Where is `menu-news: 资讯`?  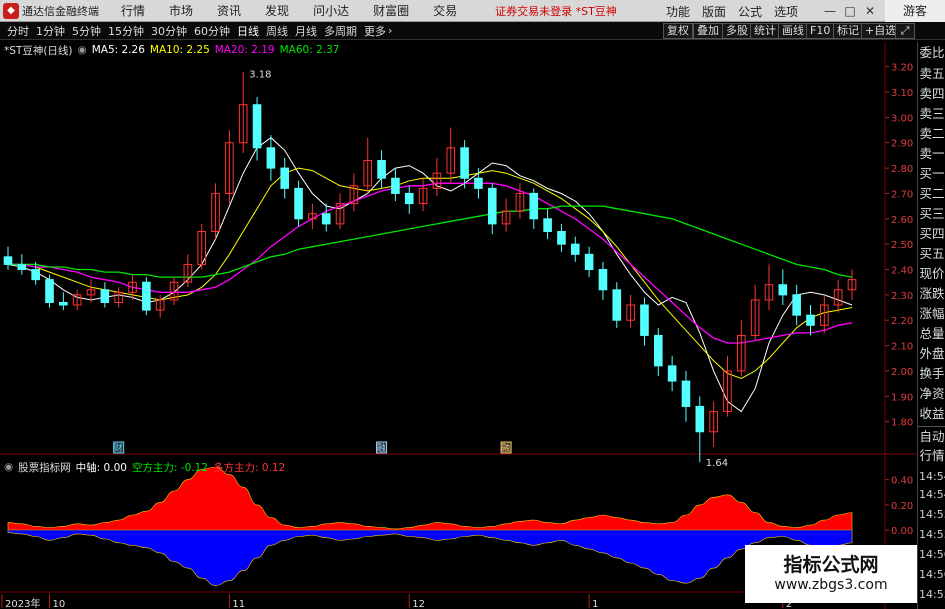
menu-news: 资讯 is located at coordinates (229, 10).